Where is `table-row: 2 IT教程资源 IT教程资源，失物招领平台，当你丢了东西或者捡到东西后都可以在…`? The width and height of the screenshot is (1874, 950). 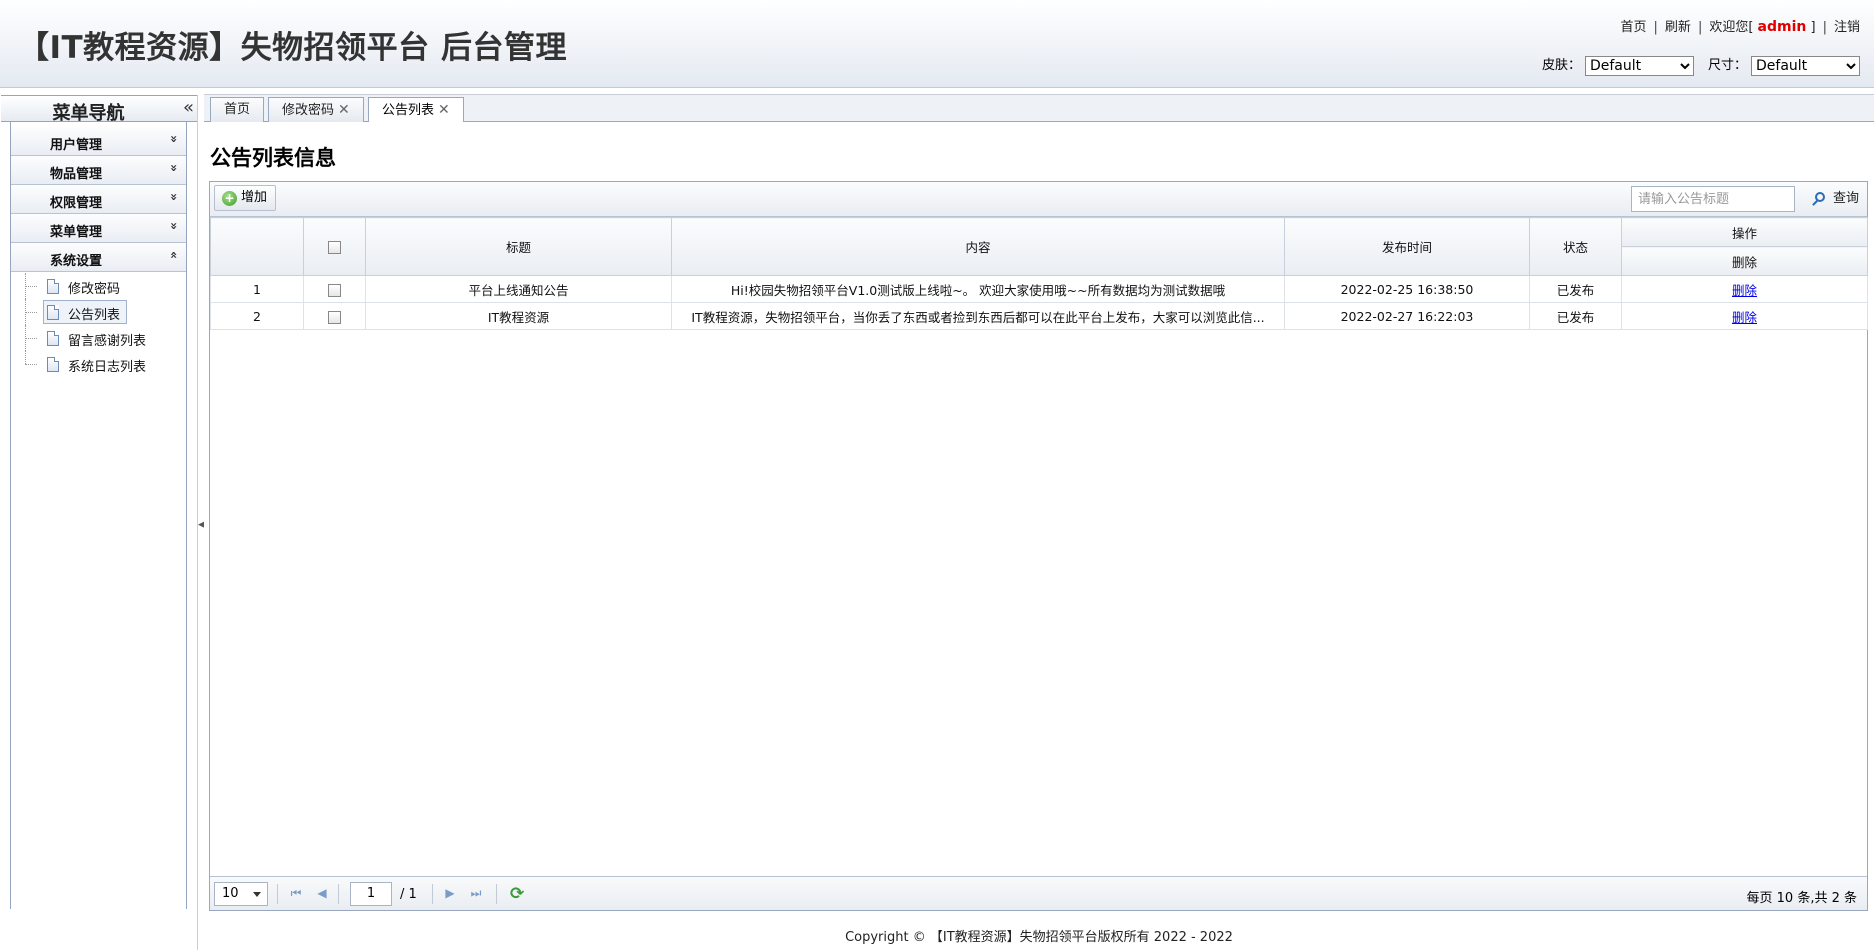 table-row: 2 IT教程资源 IT教程资源，失物招领平台，当你丢了东西或者捡到东西后都可以在… is located at coordinates (1039, 316).